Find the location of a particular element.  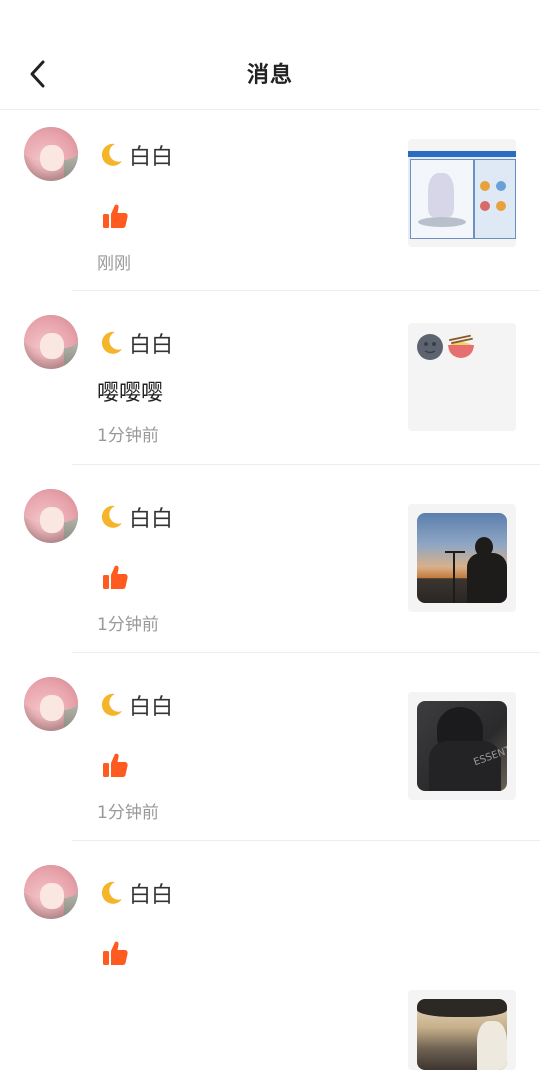

car-window-photo is located at coordinates (462, 1034).